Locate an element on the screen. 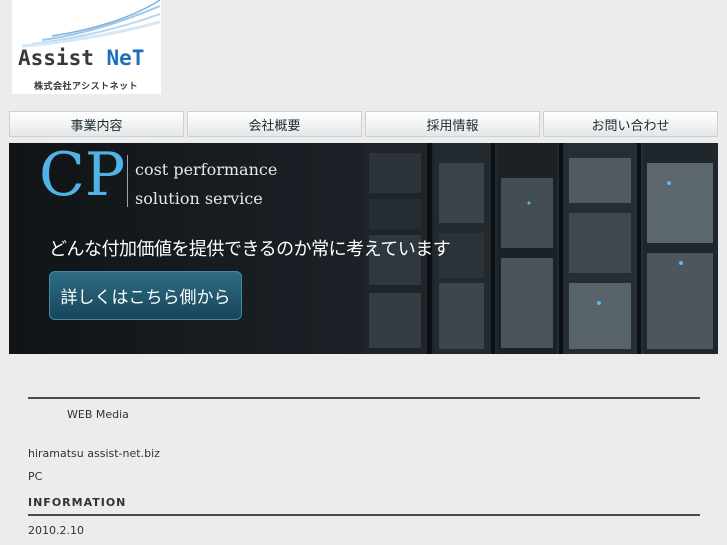  web-media-label: WEB Media is located at coordinates (98, 414).